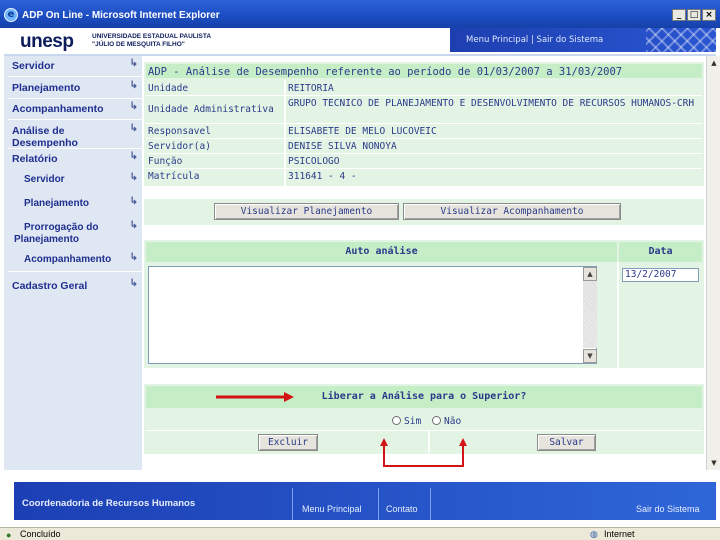  What do you see at coordinates (362, 131) in the screenshot?
I see `value-responsavel: ELISABETE DE MELO LUCOVEIC` at bounding box center [362, 131].